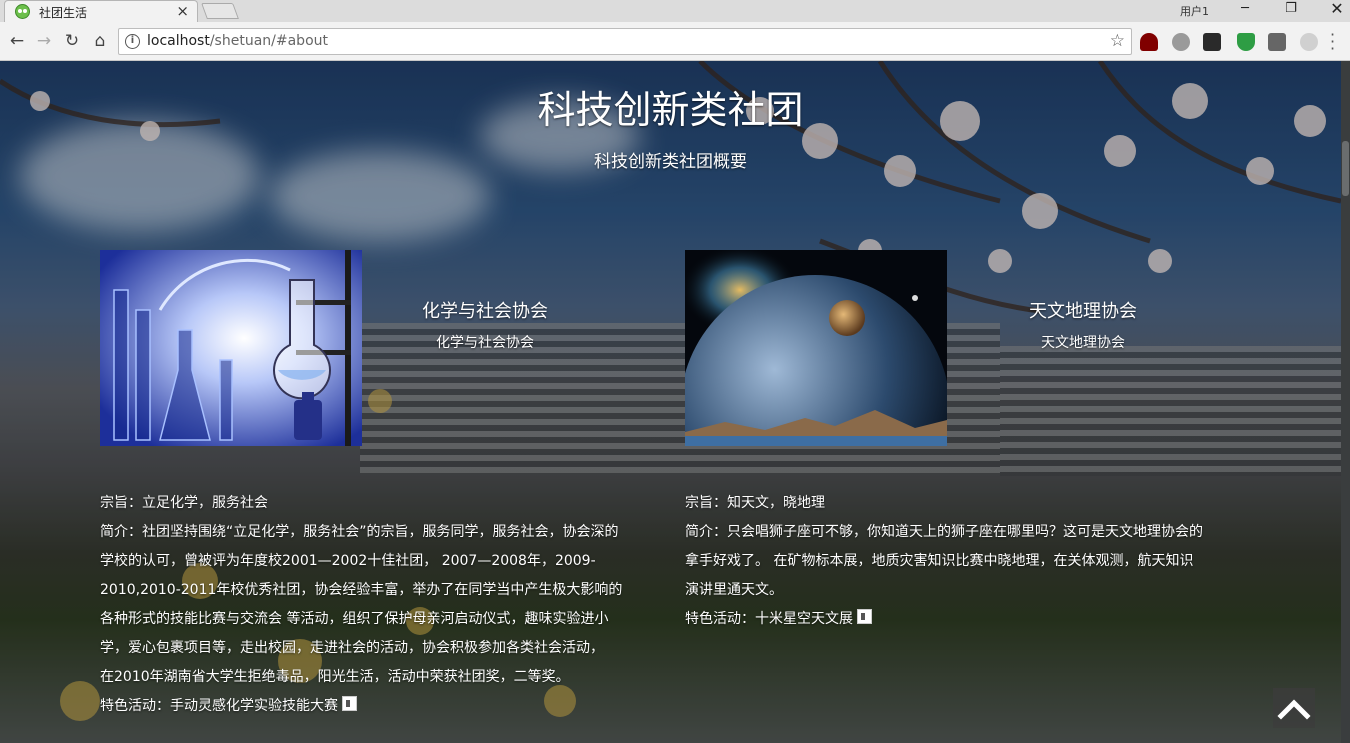 The image size is (1350, 743). Describe the element at coordinates (1083, 343) in the screenshot. I see `club-subtitle: 天文地理协会` at that location.